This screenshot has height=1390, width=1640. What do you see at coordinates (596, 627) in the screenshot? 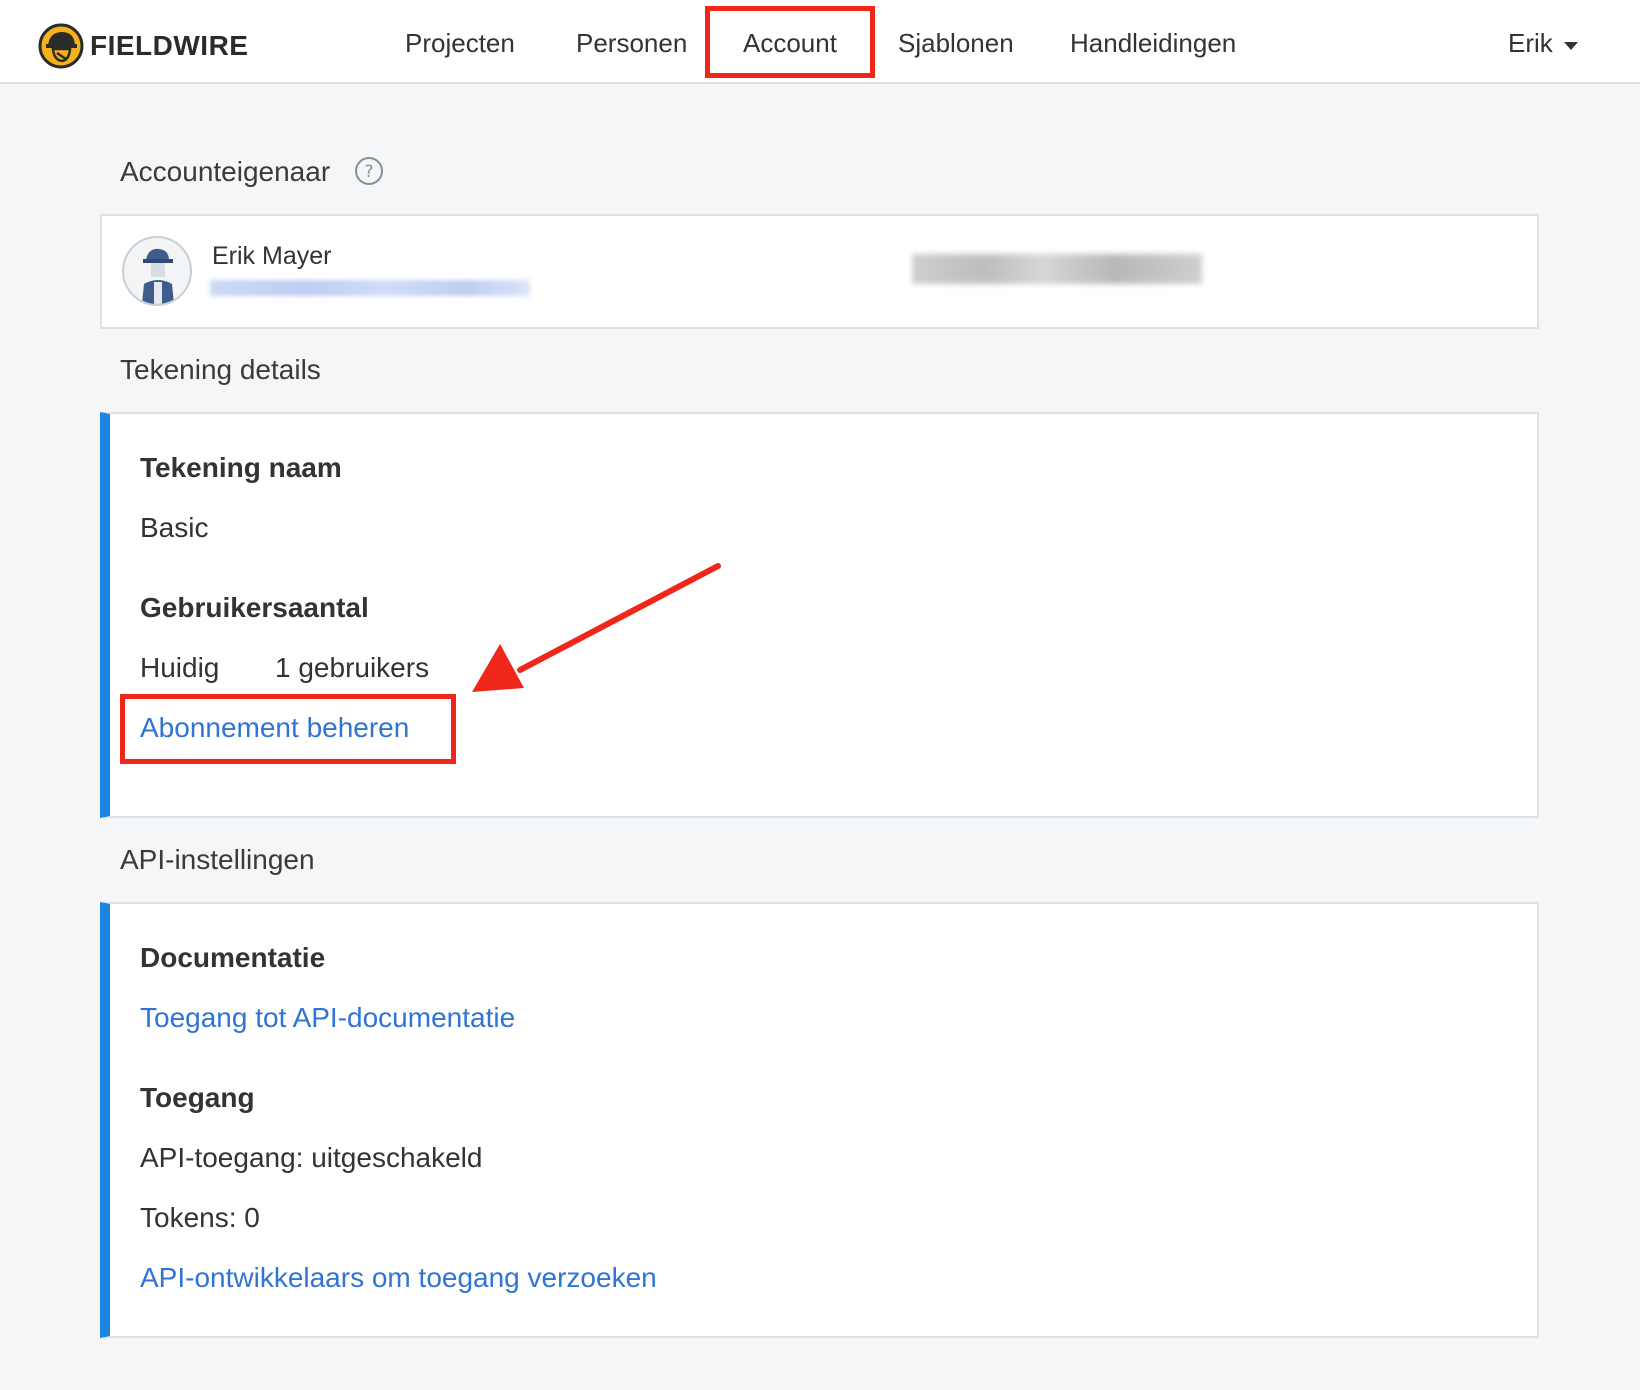
I see `annotation-arrow-icon` at bounding box center [596, 627].